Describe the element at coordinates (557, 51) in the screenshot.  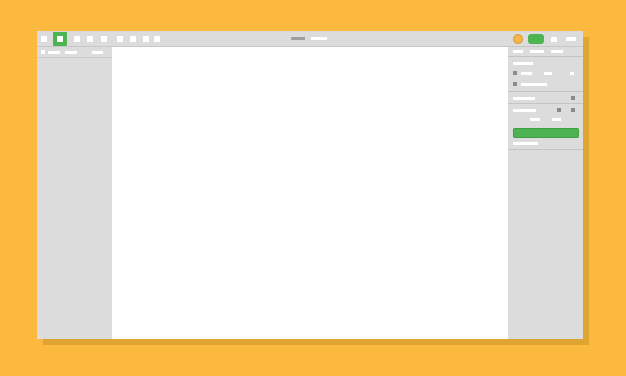
I see `tab-inspect` at that location.